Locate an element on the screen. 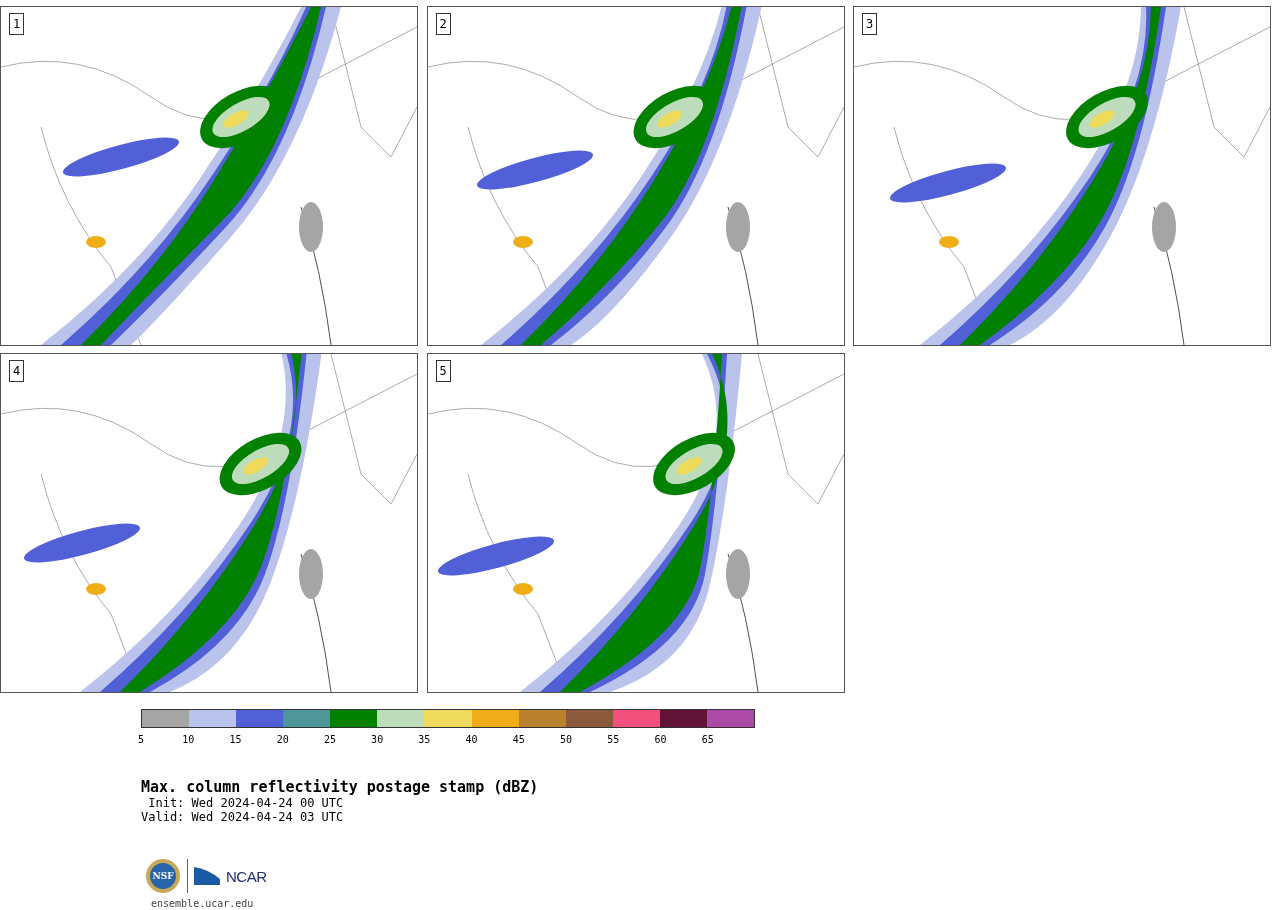 The width and height of the screenshot is (1280, 910). chart-title: Max. column reflectivity postage stamp (dBZ) is located at coordinates (340, 787).